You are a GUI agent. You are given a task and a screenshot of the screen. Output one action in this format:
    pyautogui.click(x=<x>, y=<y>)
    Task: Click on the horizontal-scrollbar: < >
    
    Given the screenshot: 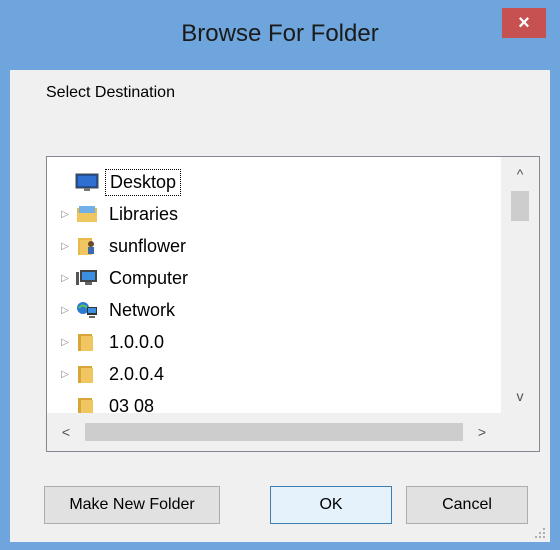 What is the action you would take?
    pyautogui.click(x=274, y=432)
    